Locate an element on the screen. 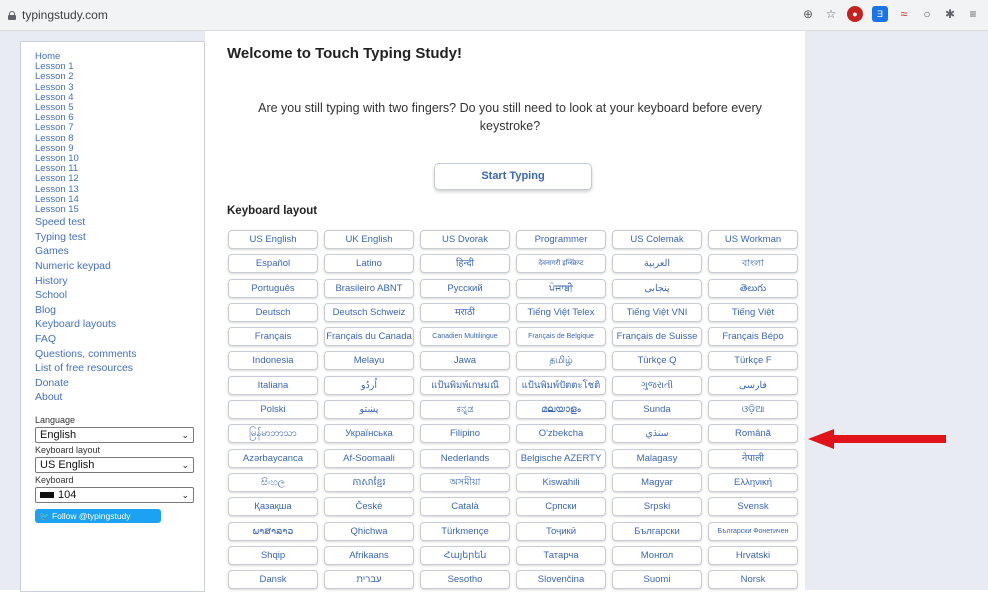 The height and width of the screenshot is (594, 988). layout-button: US Colemak is located at coordinates (657, 239).